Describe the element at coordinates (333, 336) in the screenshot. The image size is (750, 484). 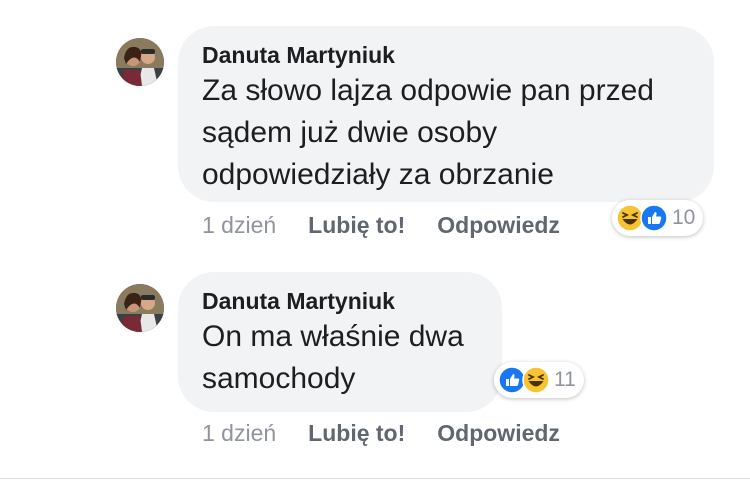
I see `comment-text-line: On ma właśnie dwa` at that location.